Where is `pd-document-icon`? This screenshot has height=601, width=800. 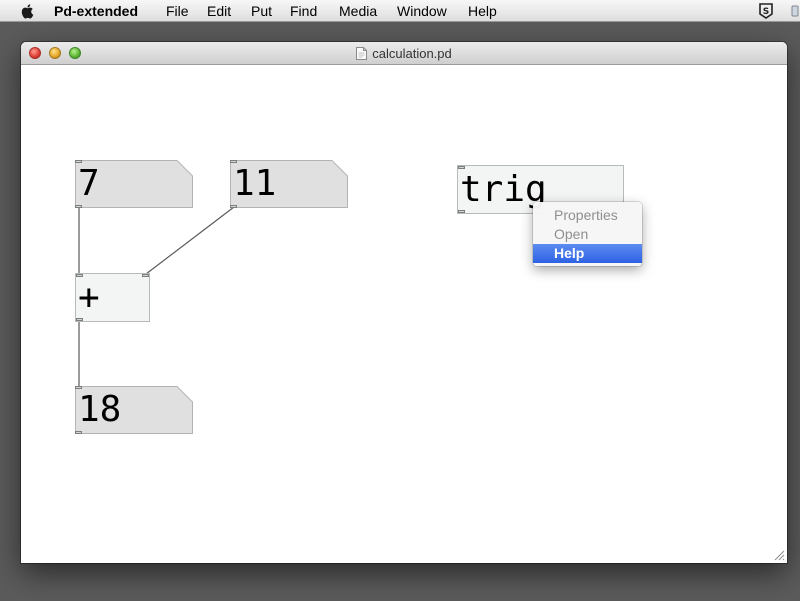
pd-document-icon is located at coordinates (362, 53).